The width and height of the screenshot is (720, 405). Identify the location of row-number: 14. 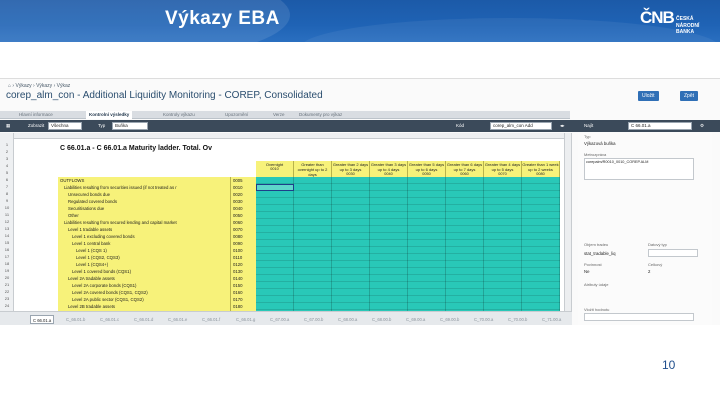
(7, 235).